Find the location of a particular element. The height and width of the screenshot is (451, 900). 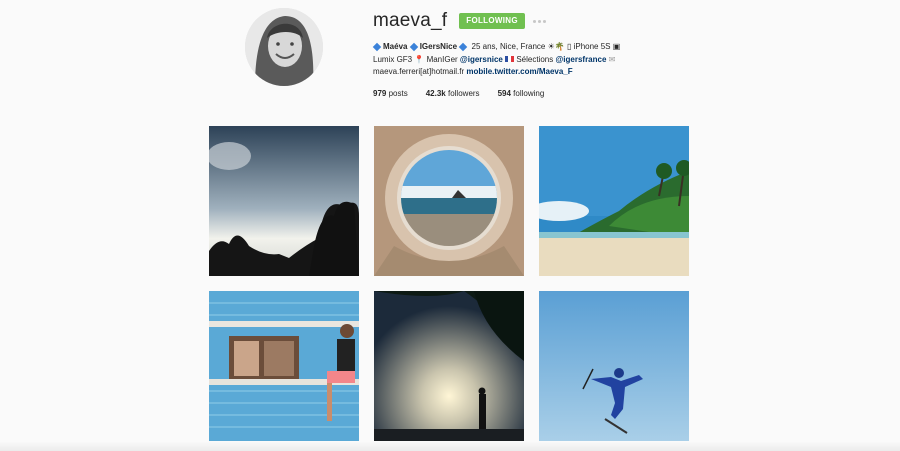

post-sunset-silhouette-trees is located at coordinates (284, 201).